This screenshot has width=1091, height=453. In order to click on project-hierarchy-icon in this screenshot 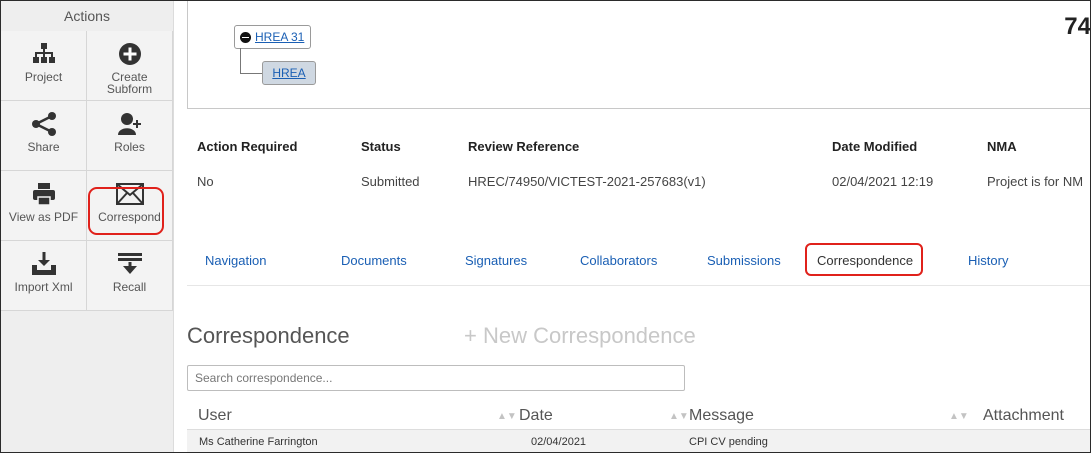, I will do `click(43, 54)`.